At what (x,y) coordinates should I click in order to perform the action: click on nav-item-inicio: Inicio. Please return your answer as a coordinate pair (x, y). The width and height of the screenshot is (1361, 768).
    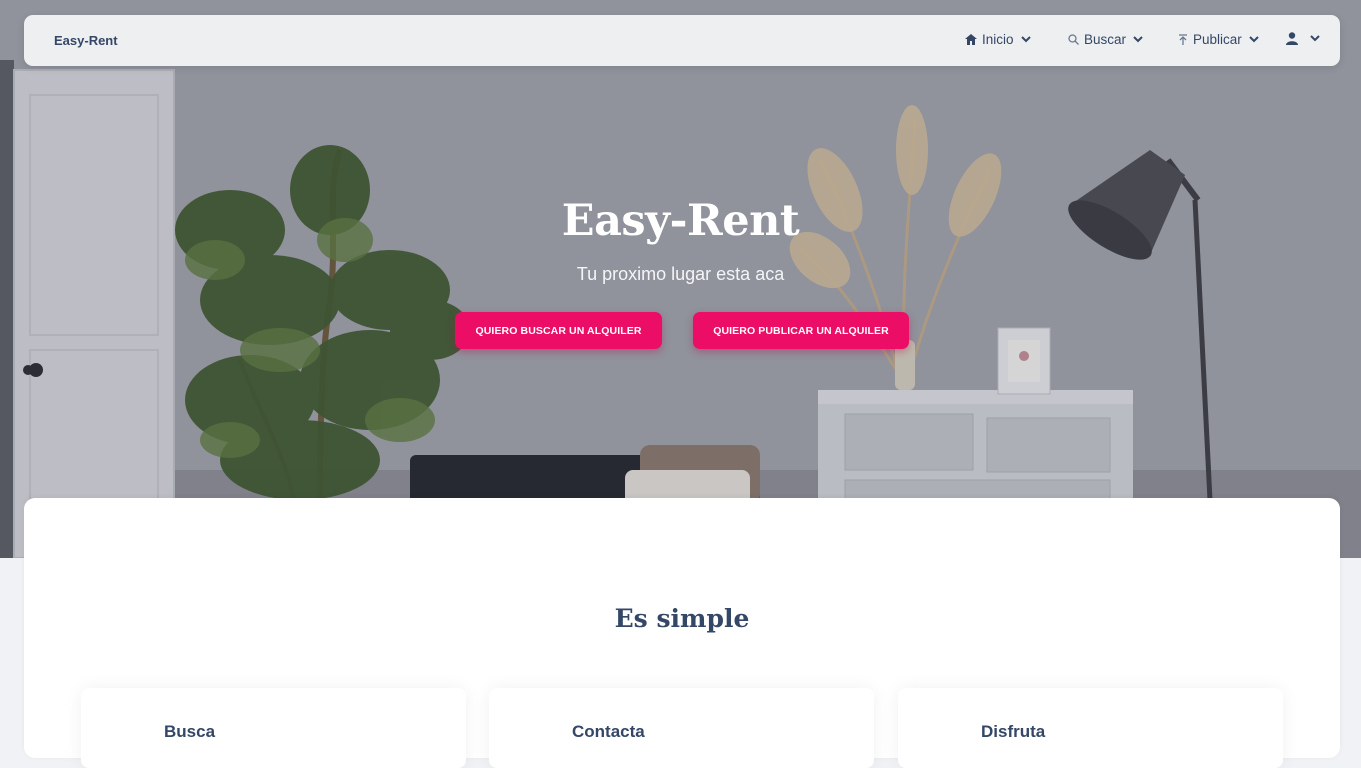
    Looking at the image, I should click on (998, 39).